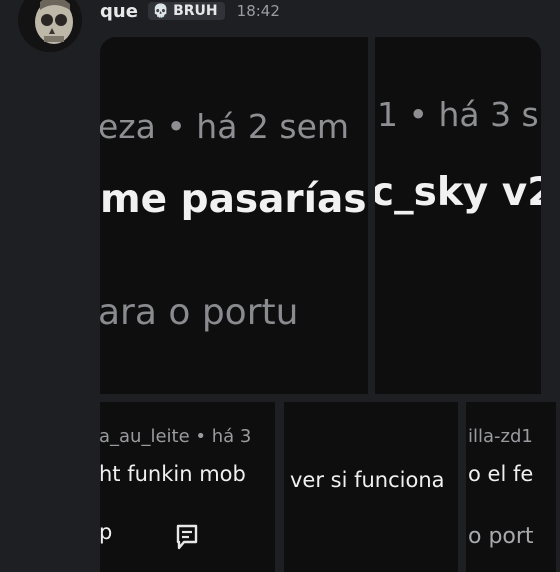 This screenshot has height=572, width=560. I want to click on username: que, so click(119, 11).